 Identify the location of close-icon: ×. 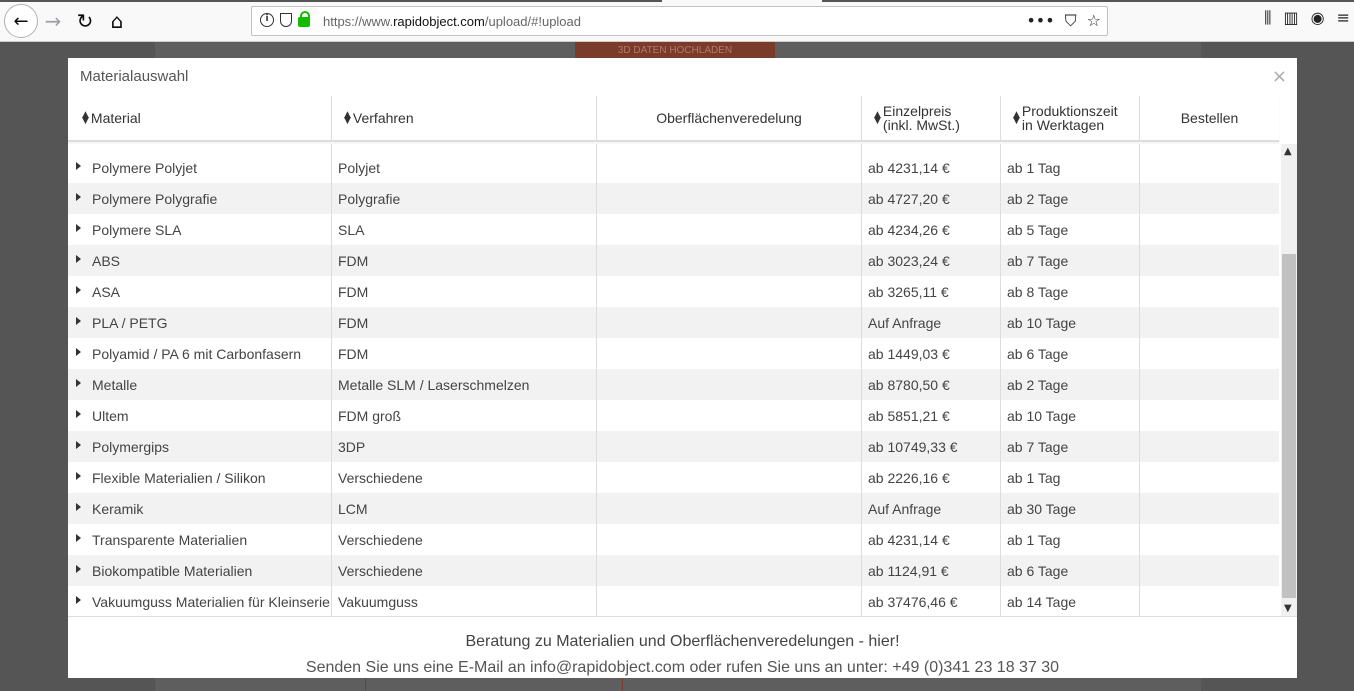
(1279, 76).